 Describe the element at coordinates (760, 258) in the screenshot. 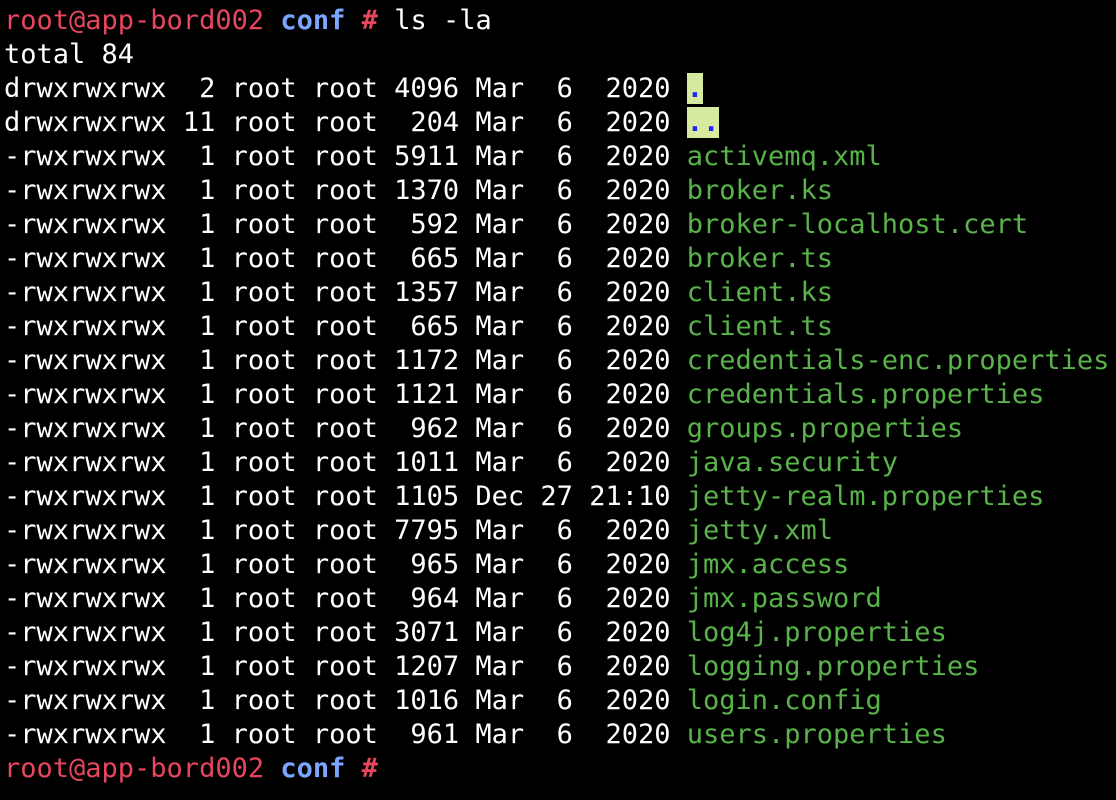

I see `file-name: broker.ts` at that location.